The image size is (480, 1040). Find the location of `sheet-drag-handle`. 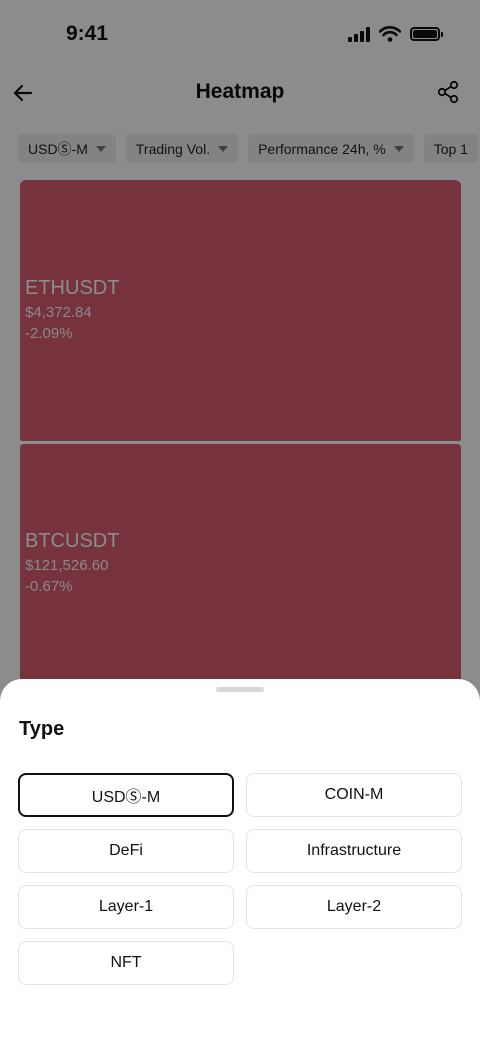

sheet-drag-handle is located at coordinates (240, 689).